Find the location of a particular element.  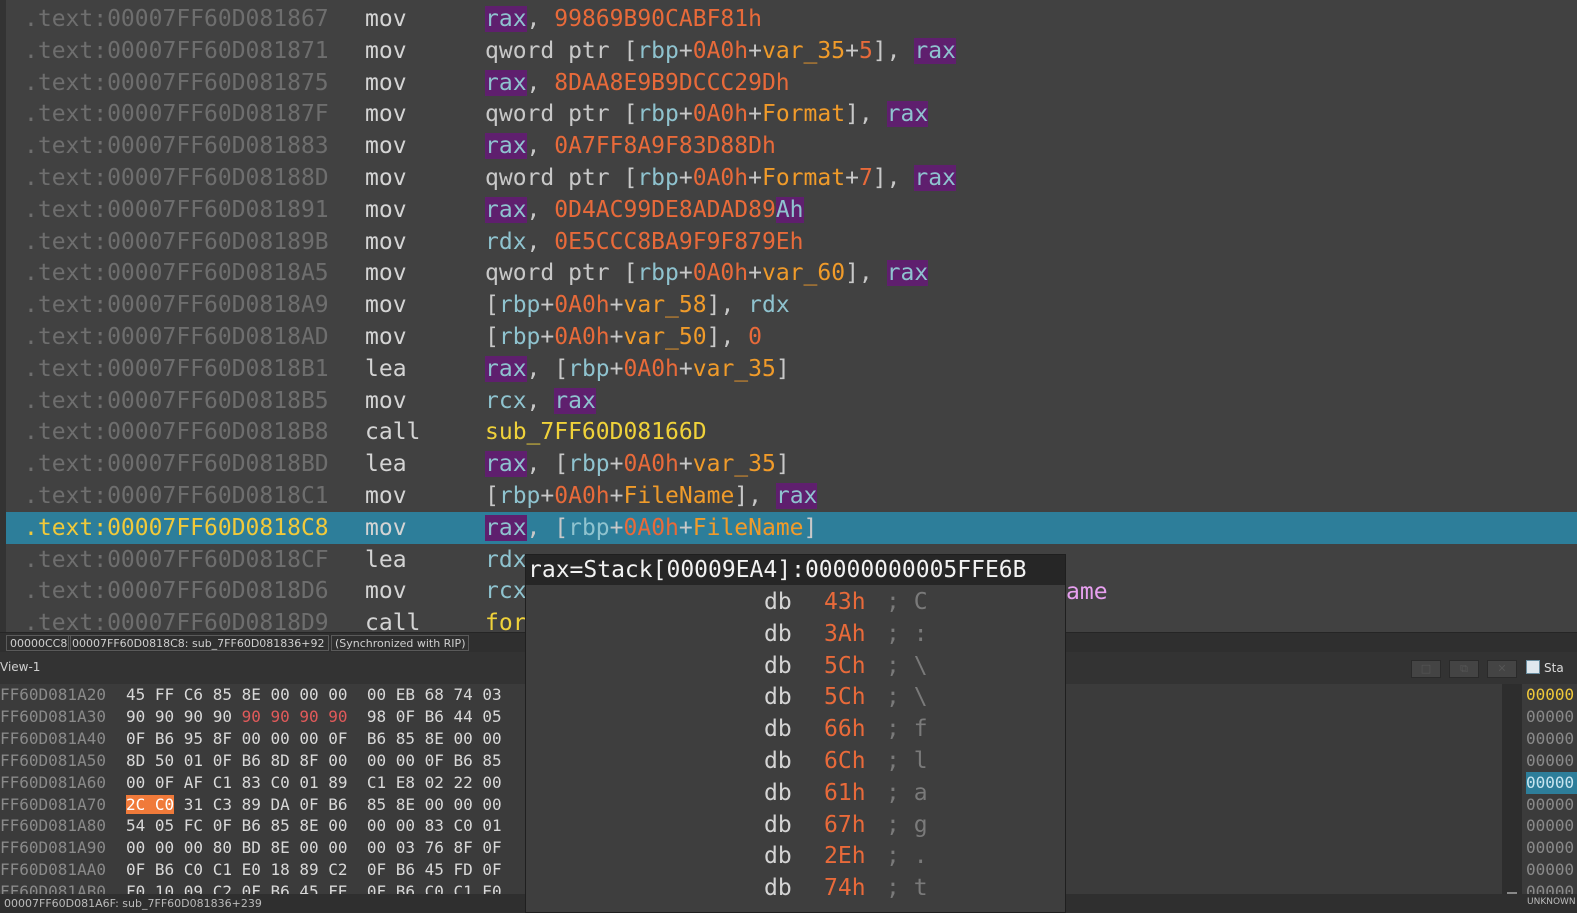

hex-byte-group: 0F B6 95 8F 00 00 00 0F B6 85 8E 00 00 is located at coordinates (314, 738).